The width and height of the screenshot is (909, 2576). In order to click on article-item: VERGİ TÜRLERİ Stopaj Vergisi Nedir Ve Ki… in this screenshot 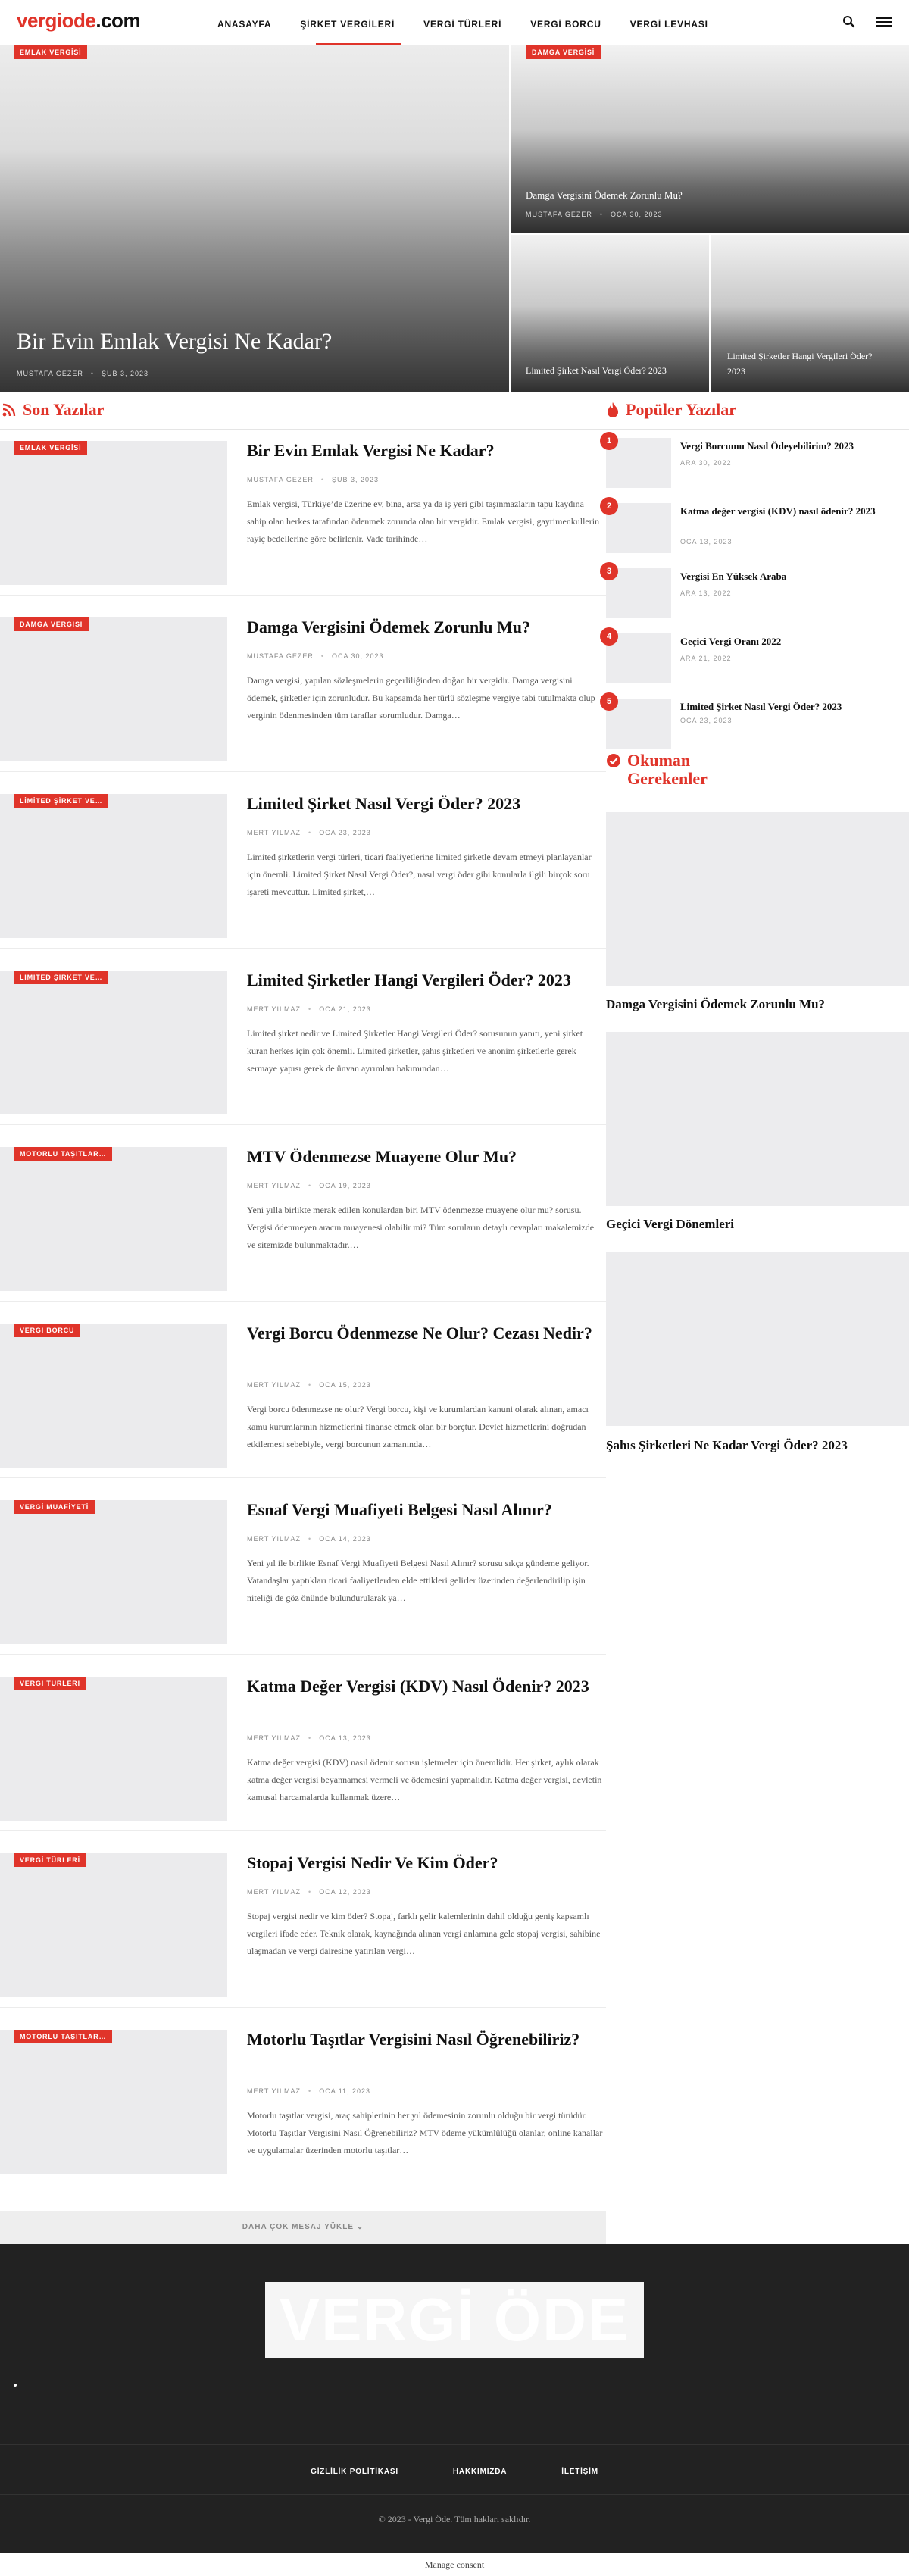, I will do `click(303, 1925)`.